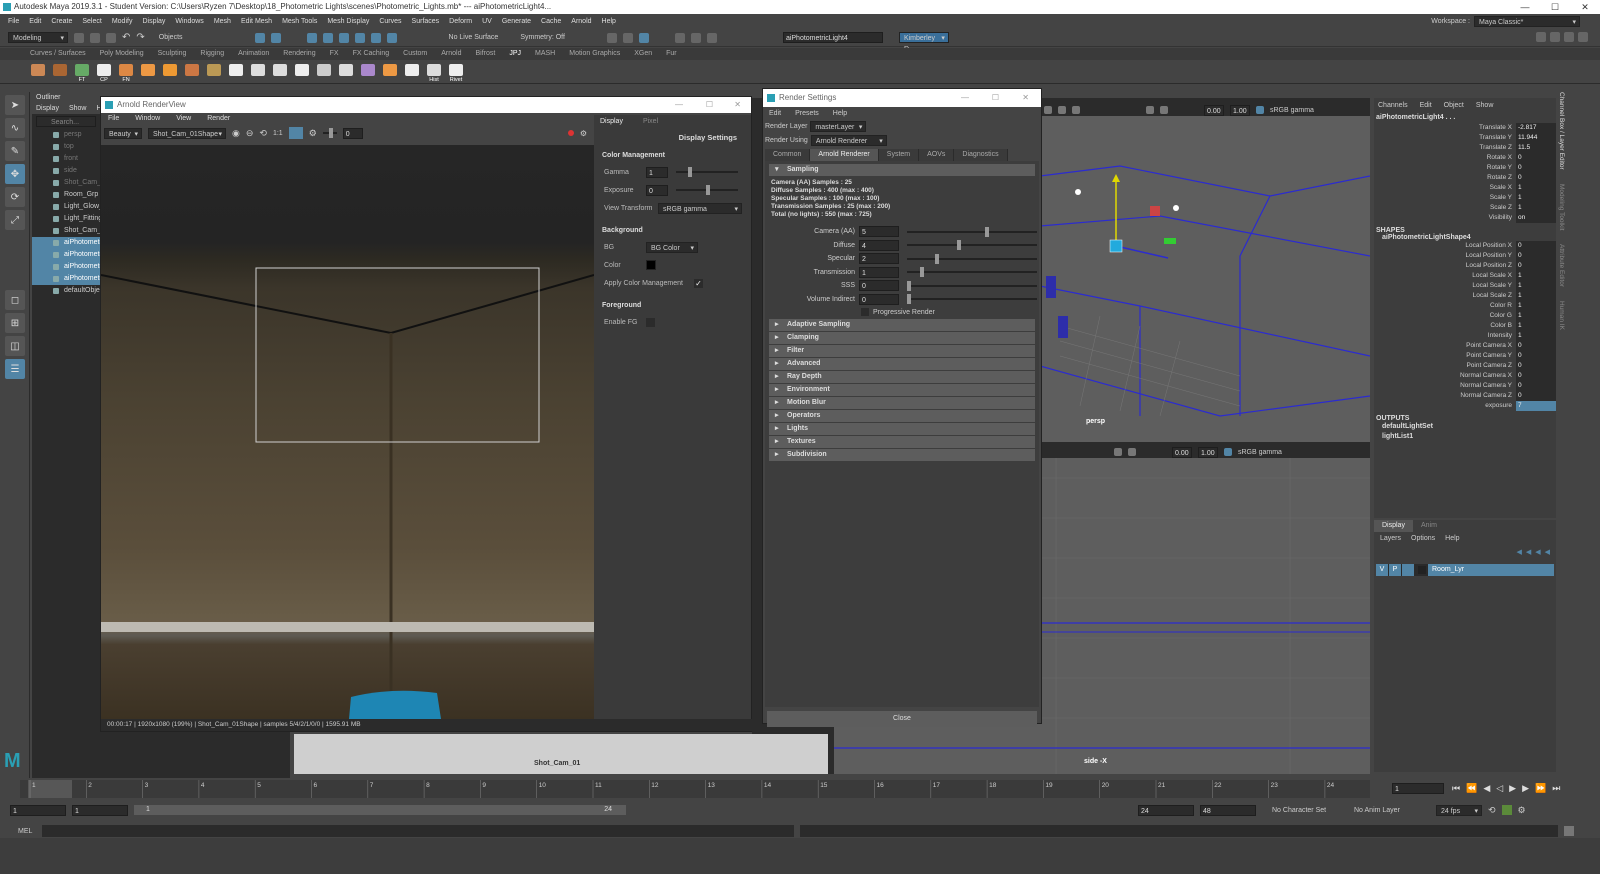  I want to click on shelf-tab: FX Caching, so click(371, 54).